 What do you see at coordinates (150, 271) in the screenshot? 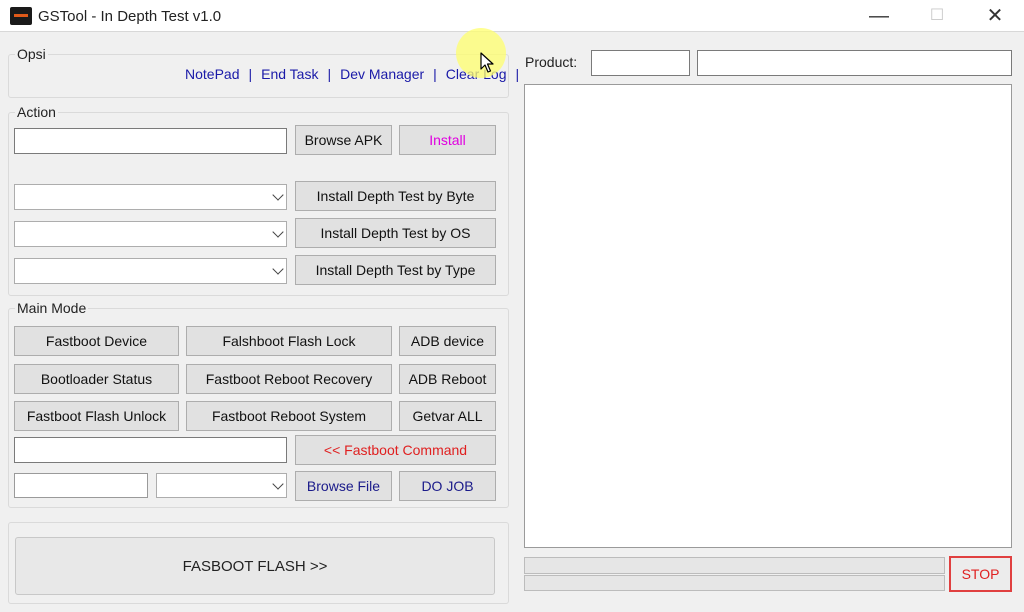
I see `type-select` at bounding box center [150, 271].